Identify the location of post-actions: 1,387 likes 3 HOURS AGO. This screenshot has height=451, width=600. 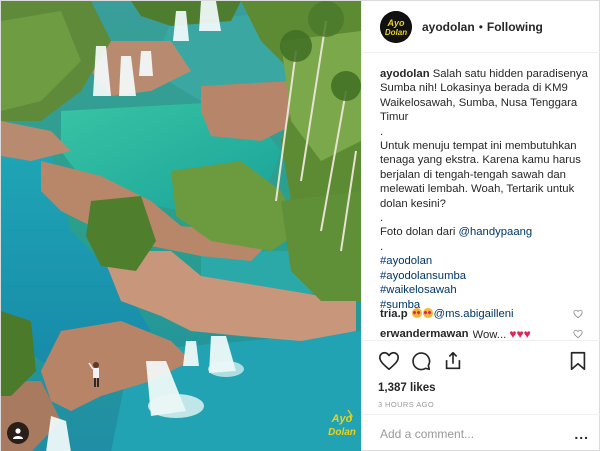
(481, 374).